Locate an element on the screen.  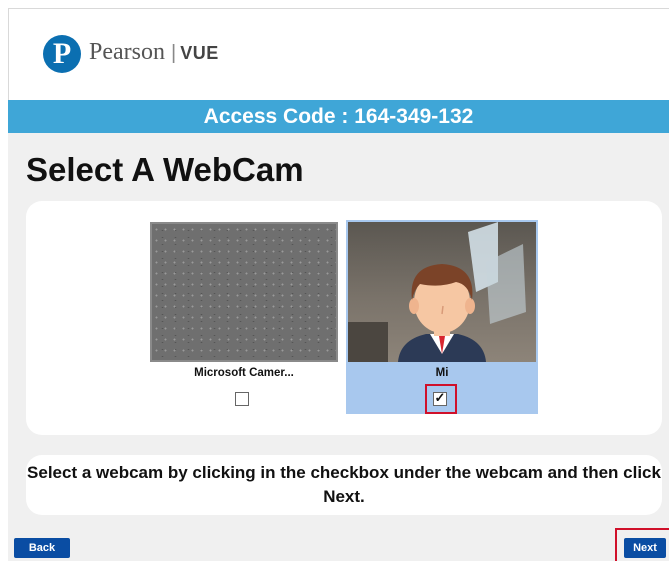
pearson-logo-icon: P is located at coordinates (62, 54).